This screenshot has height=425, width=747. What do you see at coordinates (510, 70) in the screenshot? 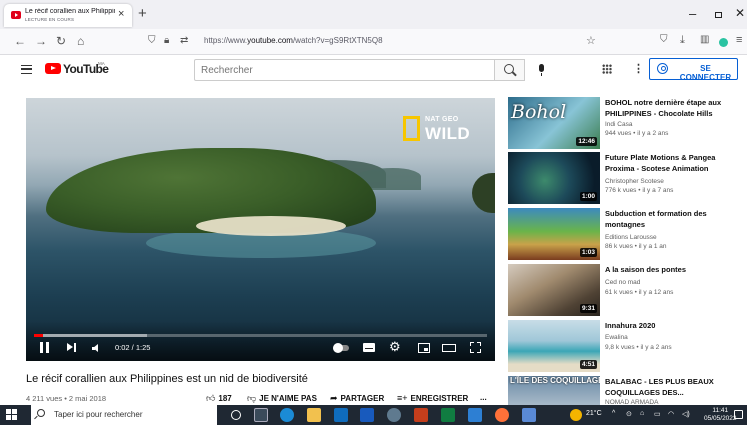
I see `search-button` at bounding box center [510, 70].